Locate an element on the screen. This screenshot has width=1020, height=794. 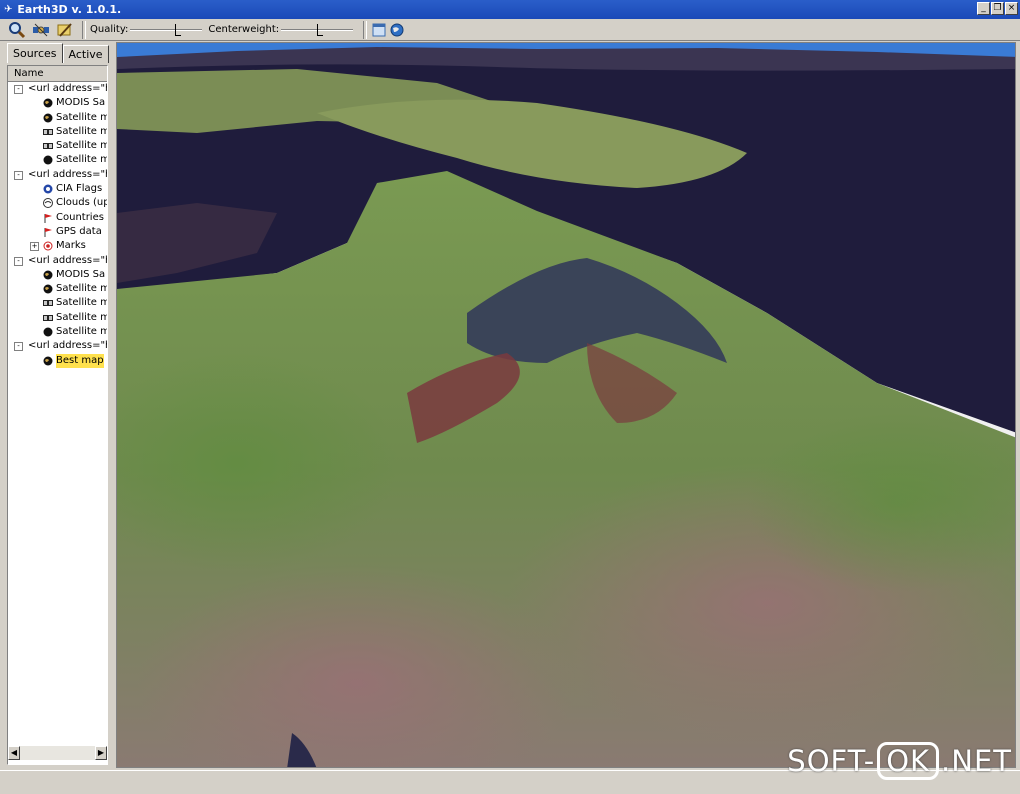
quality-slider is located at coordinates (166, 30).